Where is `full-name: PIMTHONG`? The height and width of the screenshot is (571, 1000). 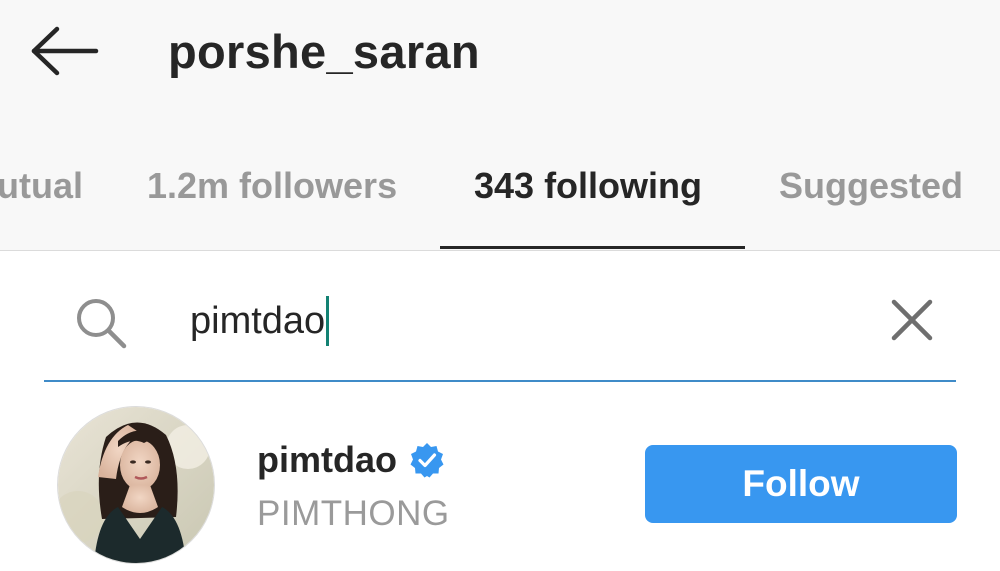
full-name: PIMTHONG is located at coordinates (353, 513).